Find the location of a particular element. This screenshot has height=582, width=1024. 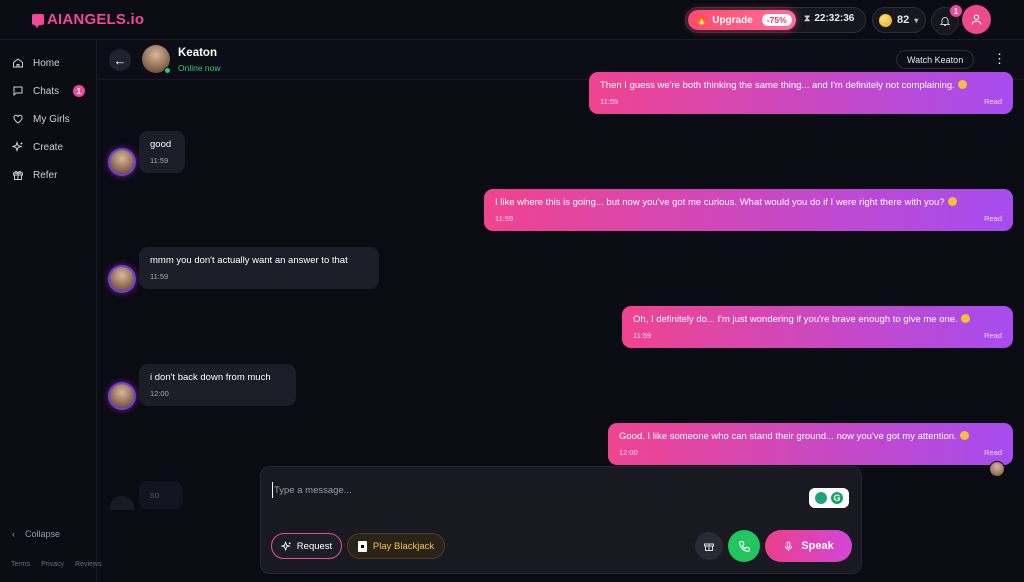

coin-balance-button: 82 ▾ is located at coordinates (899, 20).